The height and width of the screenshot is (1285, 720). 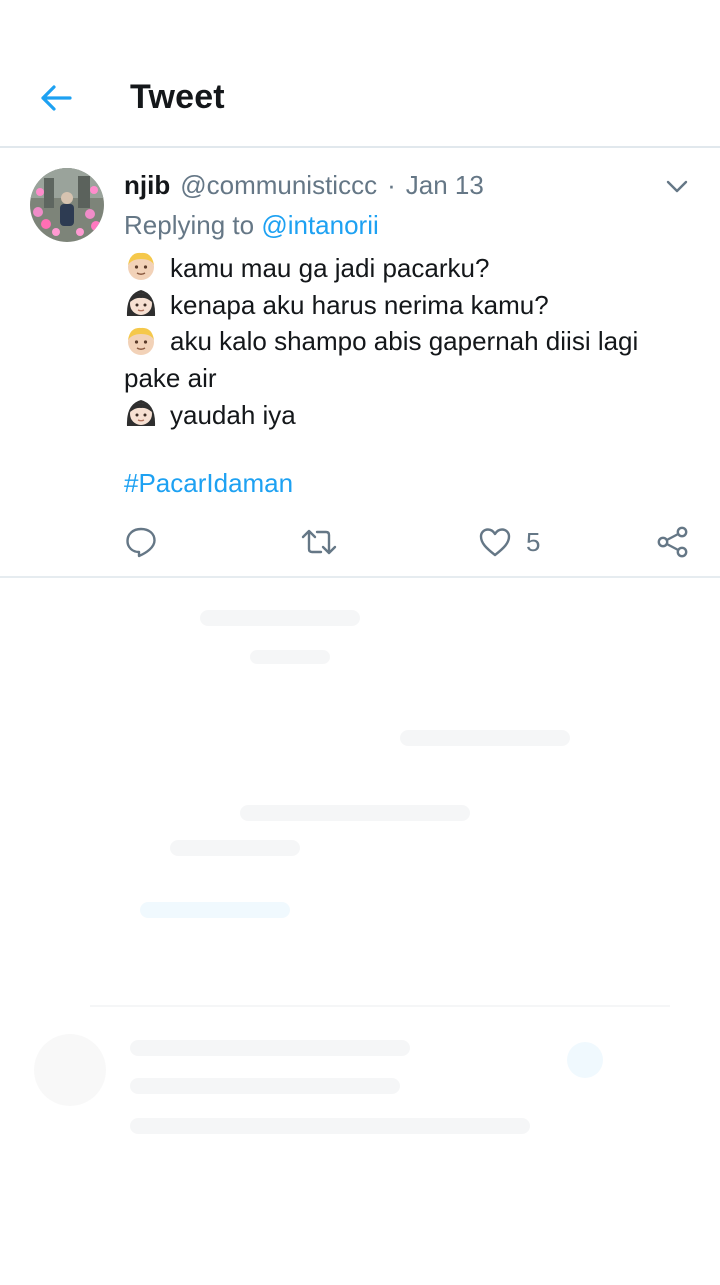 I want to click on replying-to-link: @intanorii, so click(x=319, y=225).